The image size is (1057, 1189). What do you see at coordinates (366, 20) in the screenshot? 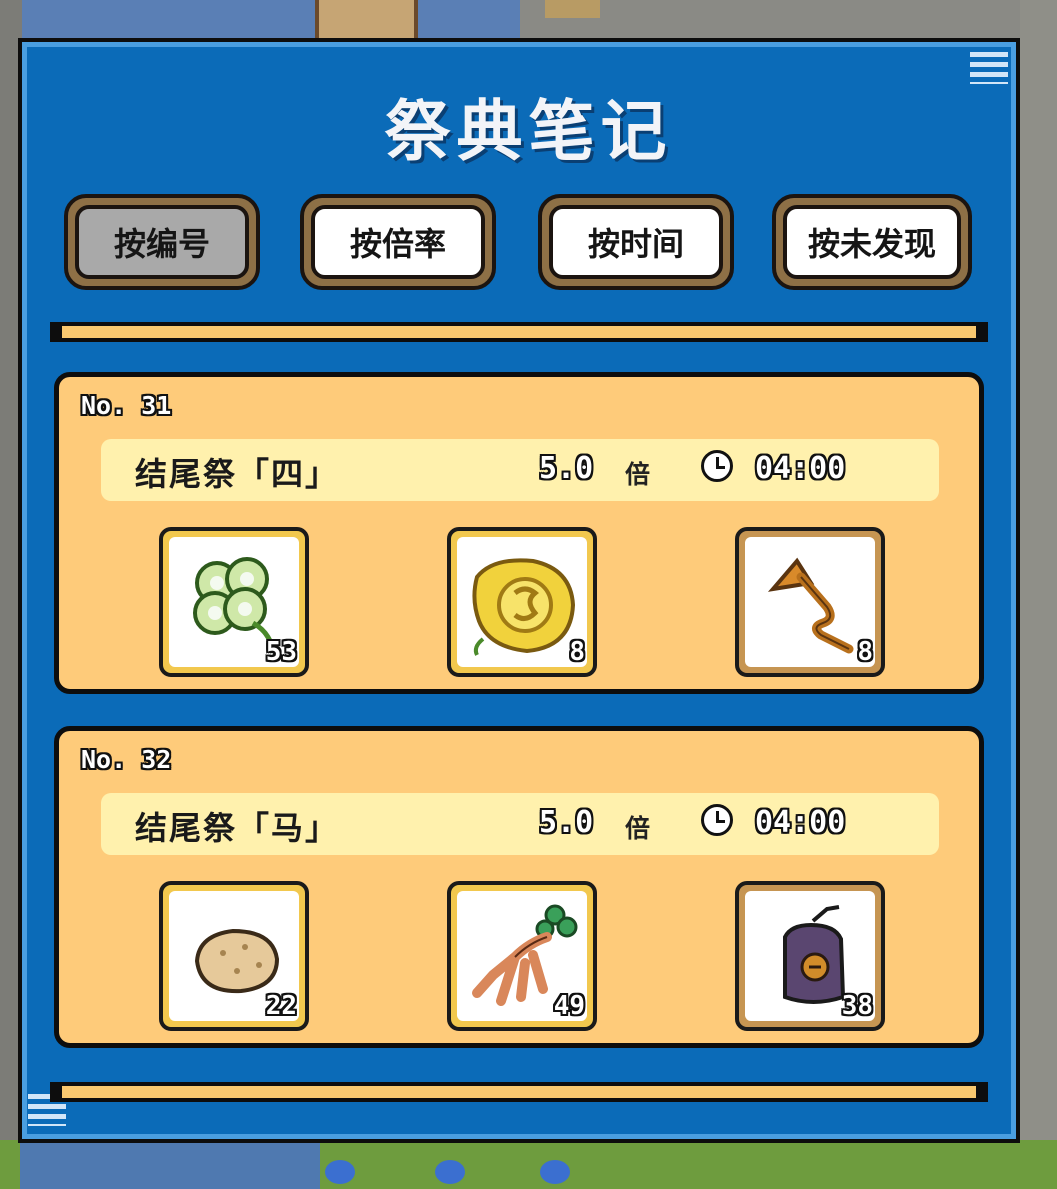
I see `background-dock` at bounding box center [366, 20].